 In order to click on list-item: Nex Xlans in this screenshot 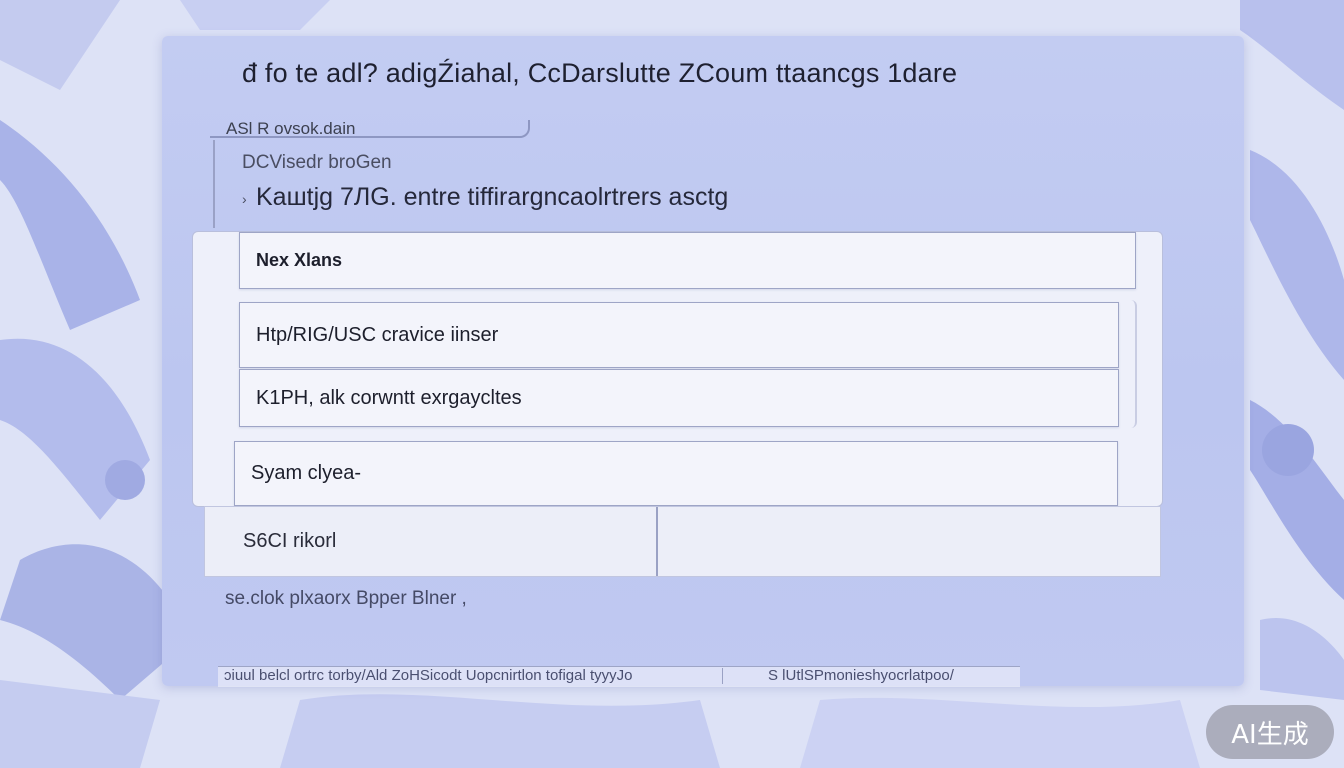, I will do `click(687, 260)`.